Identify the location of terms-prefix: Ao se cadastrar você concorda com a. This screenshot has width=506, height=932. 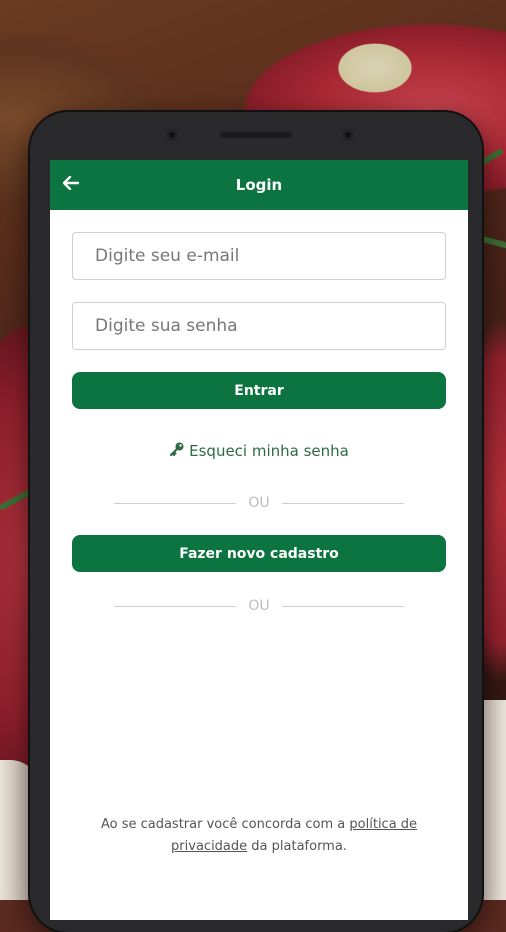
(225, 824).